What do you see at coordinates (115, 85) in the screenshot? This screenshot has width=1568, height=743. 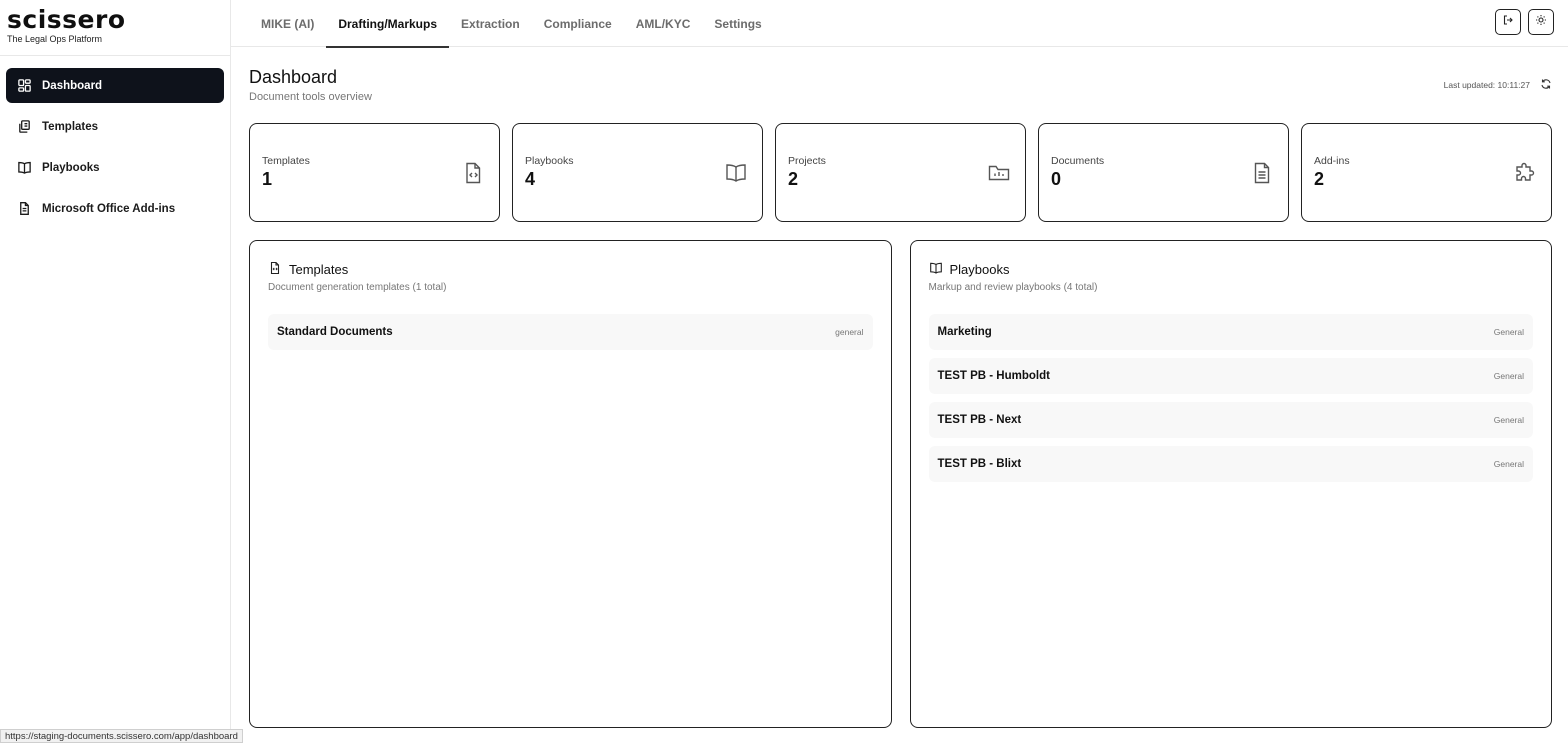 I see `sidebar-item-dashboard: Dashboard` at bounding box center [115, 85].